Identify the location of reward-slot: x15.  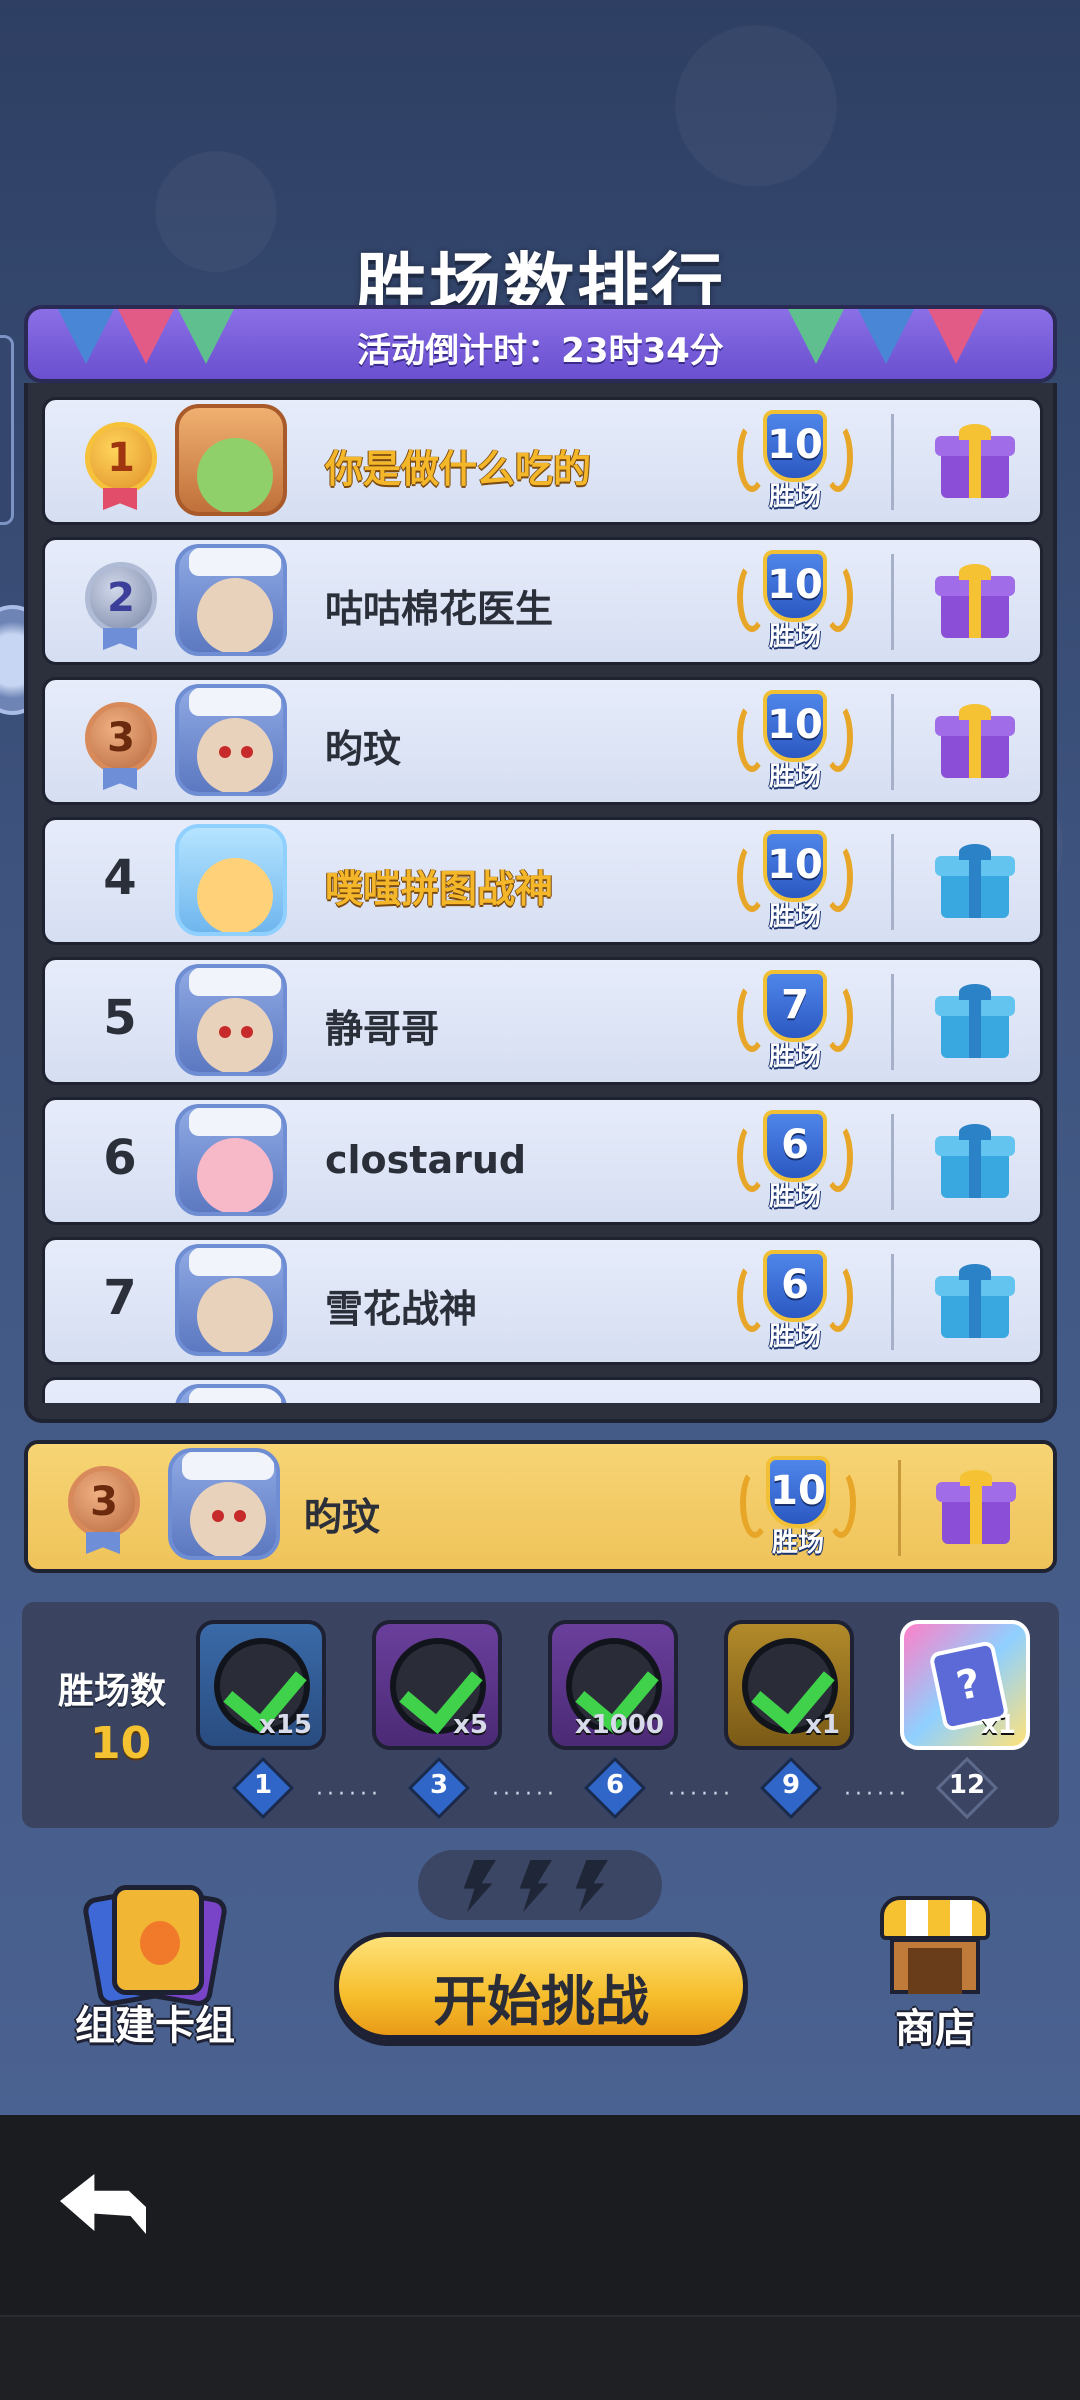
(261, 1685).